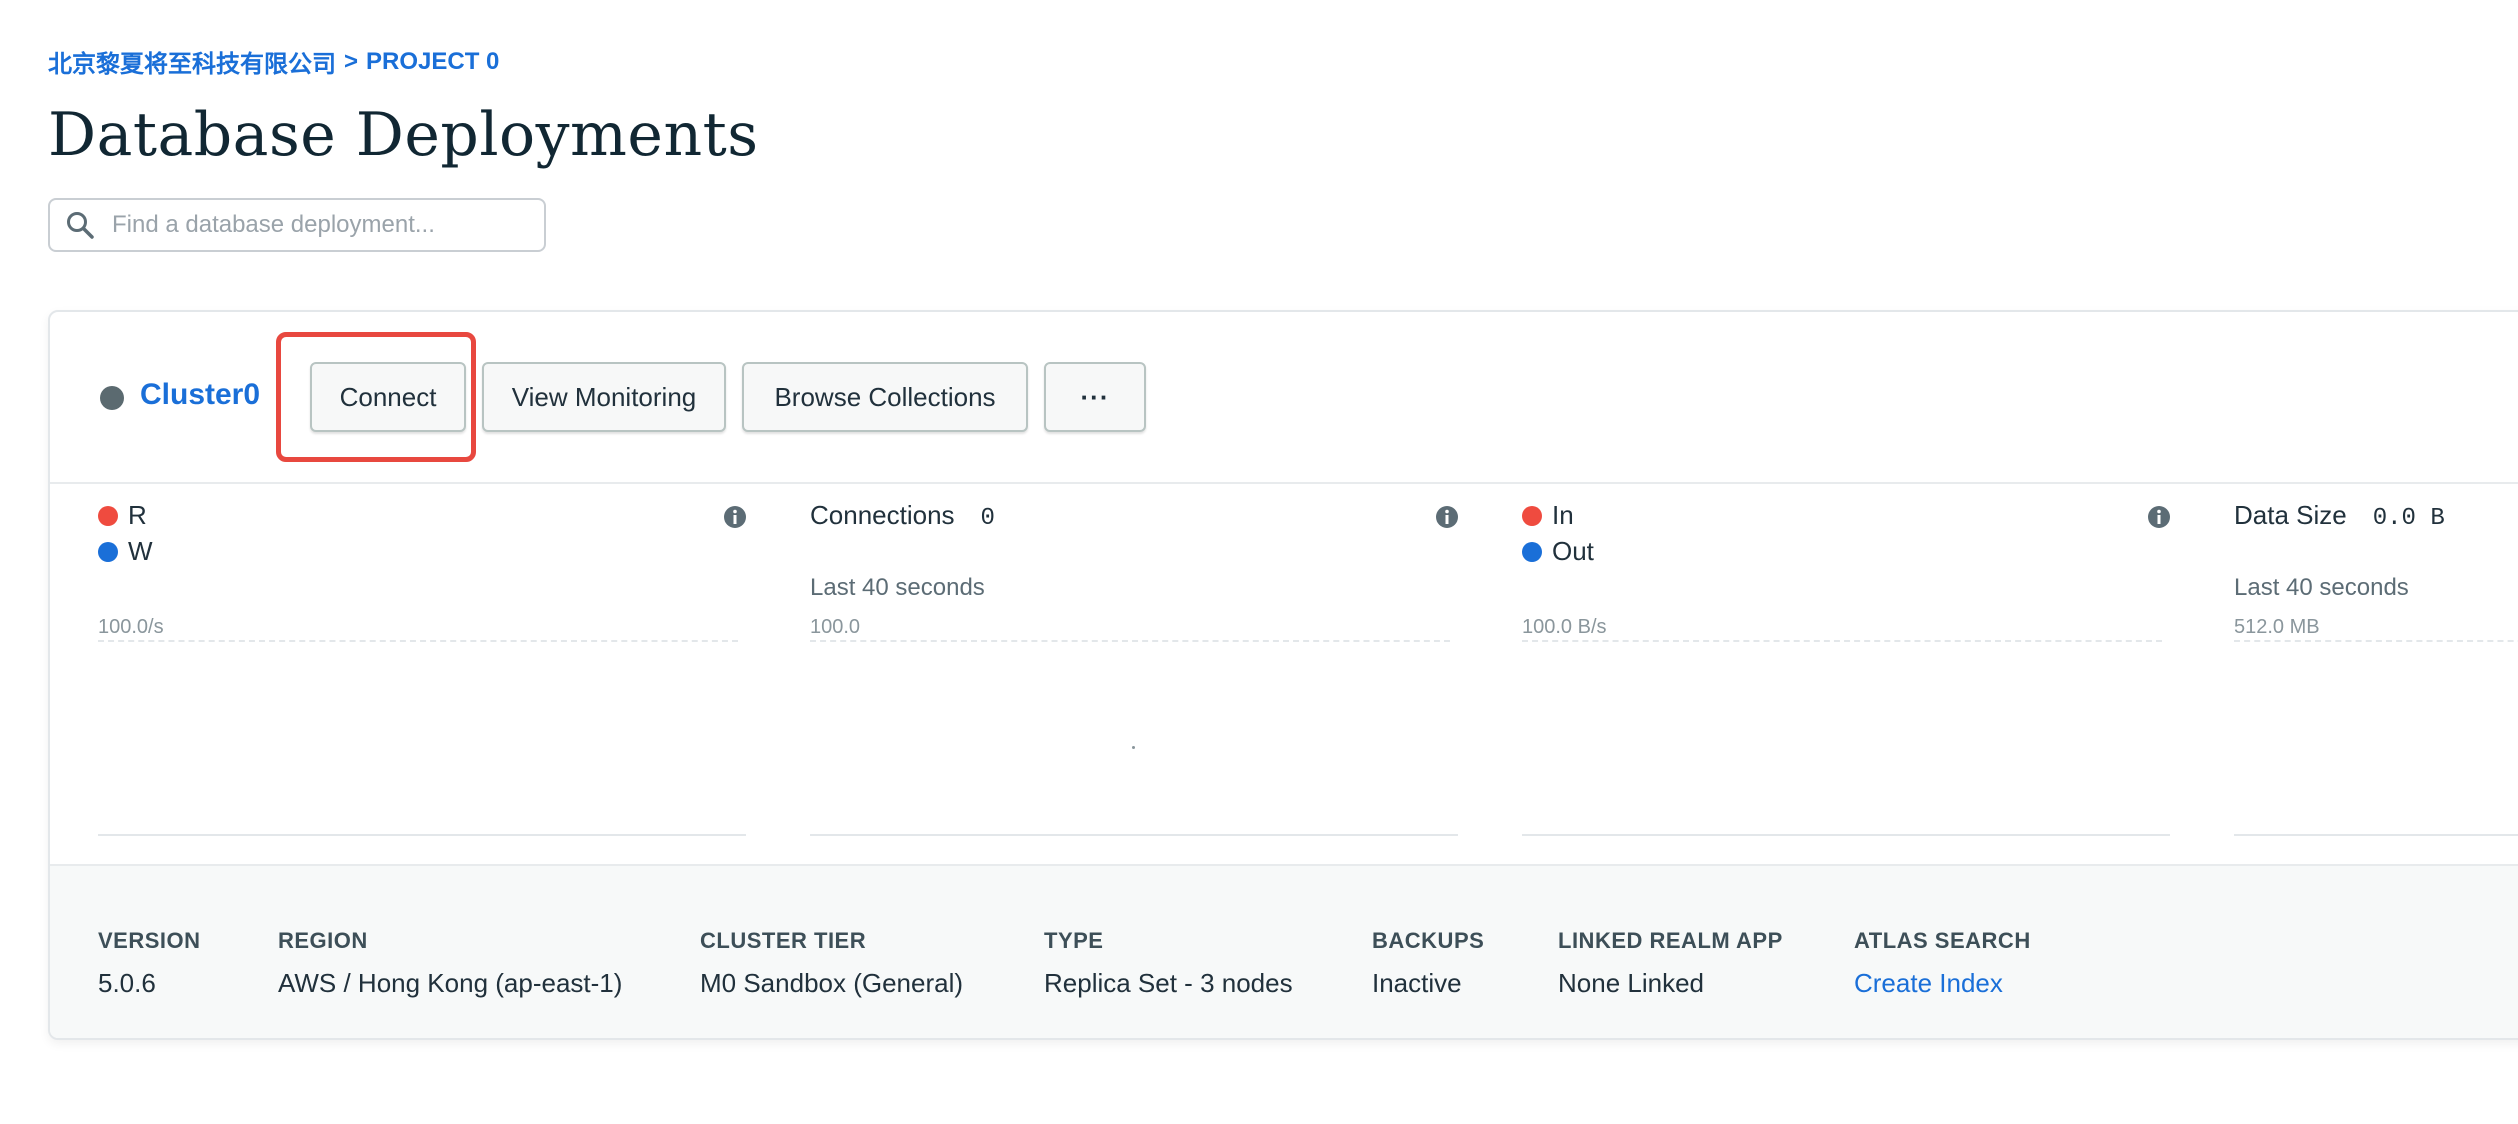 The image size is (2518, 1124). What do you see at coordinates (403, 135) in the screenshot?
I see `page-title: Database Deployments` at bounding box center [403, 135].